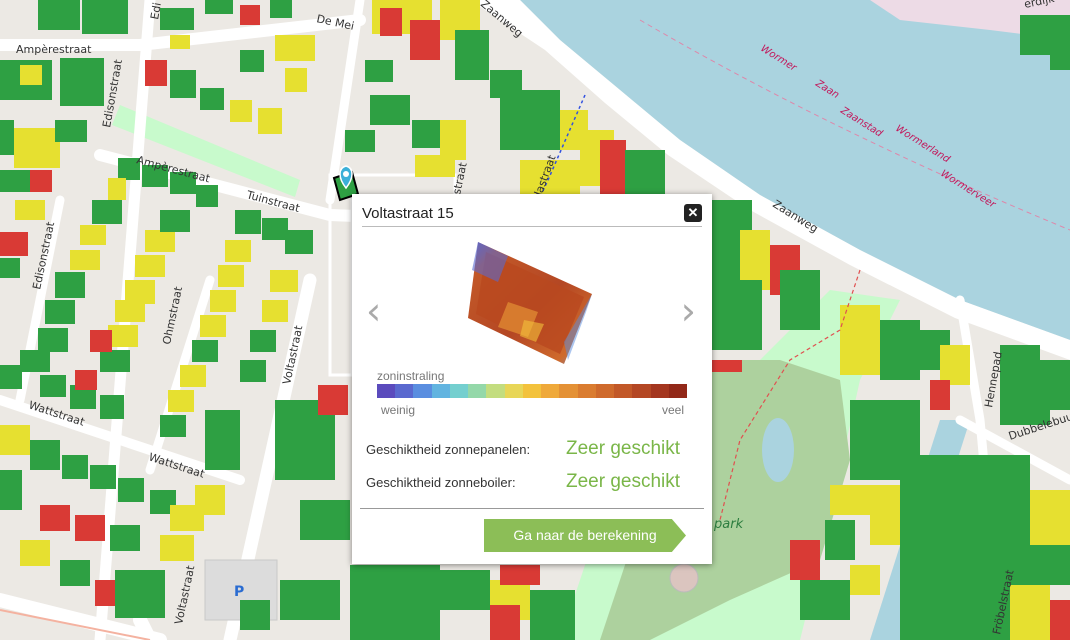  Describe the element at coordinates (408, 213) in the screenshot. I see `popup-title: Voltastraat 15` at that location.